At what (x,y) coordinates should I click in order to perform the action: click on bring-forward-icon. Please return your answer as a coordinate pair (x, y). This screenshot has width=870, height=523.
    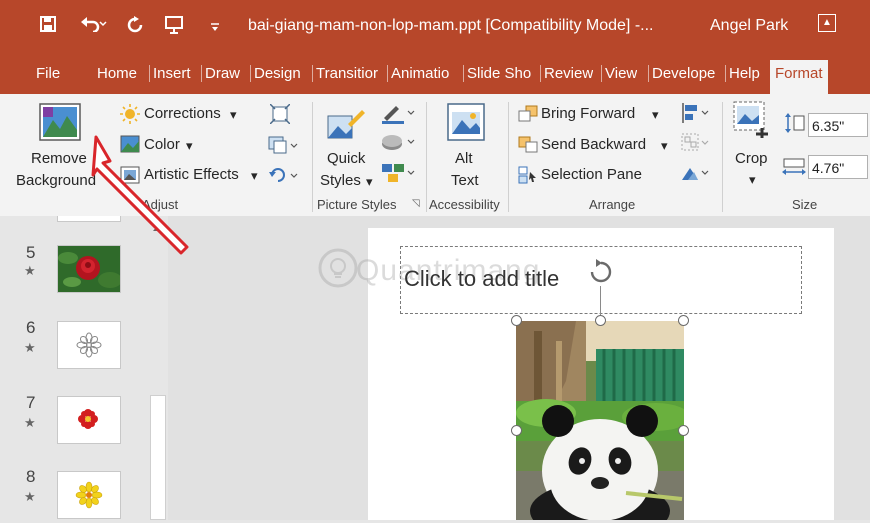
    Looking at the image, I should click on (528, 116).